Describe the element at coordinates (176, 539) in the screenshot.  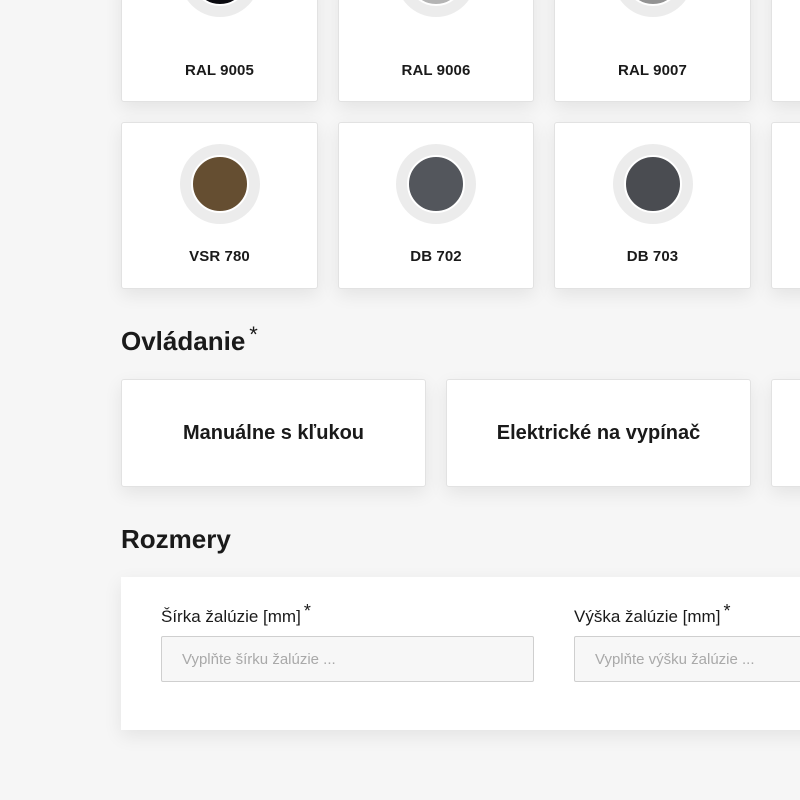
I see `dimensions-section-title: Rozmery` at that location.